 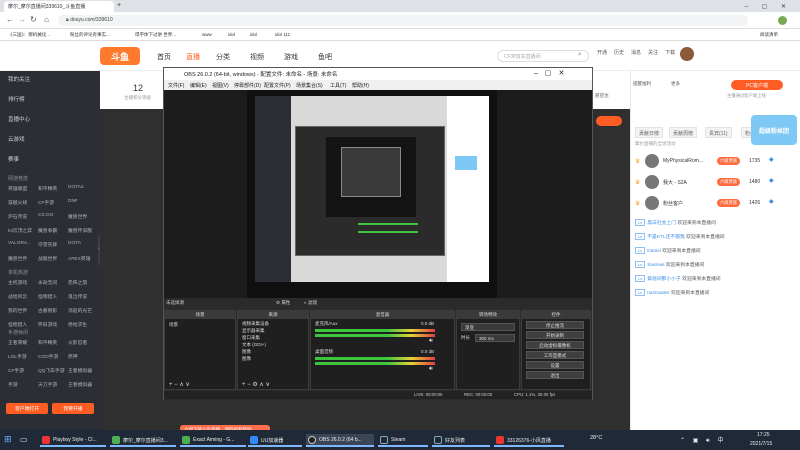 What do you see at coordinates (256, 384) in the screenshot?
I see `source-add-remove: + − ⚙ ∧ ∨` at bounding box center [256, 384].